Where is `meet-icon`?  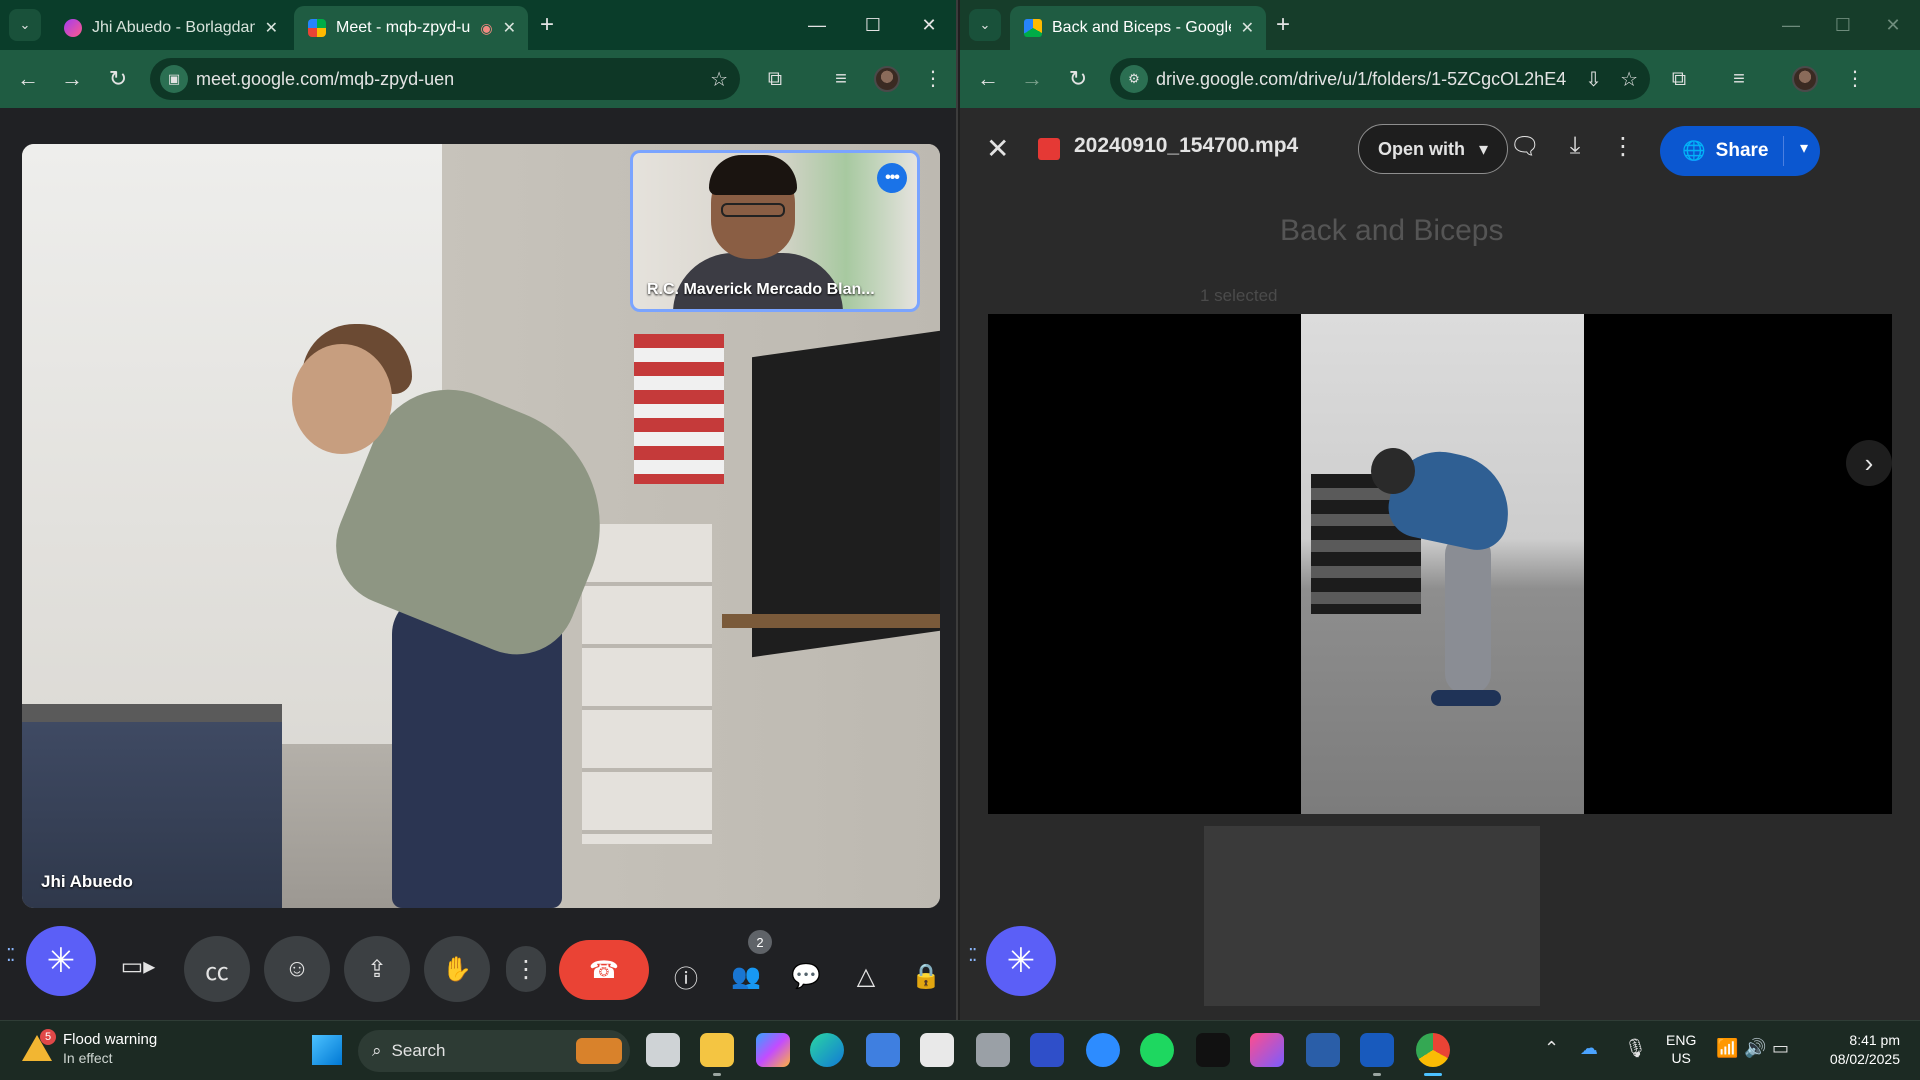 meet-icon is located at coordinates (317, 28).